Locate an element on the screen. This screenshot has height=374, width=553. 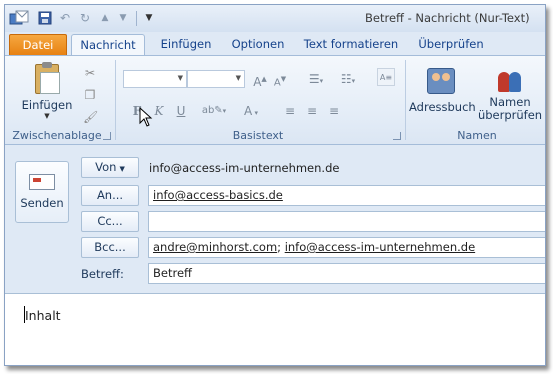
tab-datei: Datei is located at coordinates (38, 45).